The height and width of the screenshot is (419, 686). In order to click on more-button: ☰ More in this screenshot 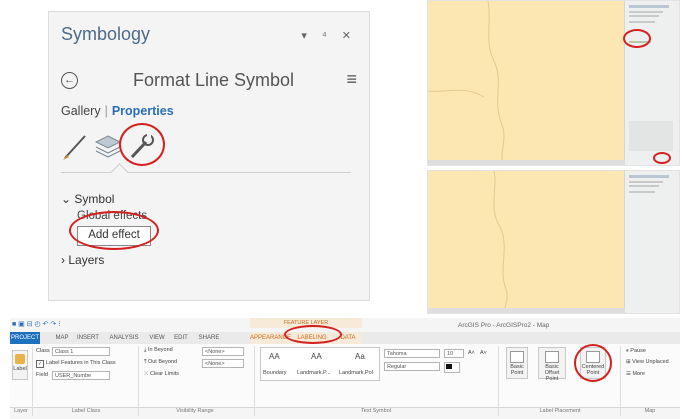, I will do `click(635, 374)`.